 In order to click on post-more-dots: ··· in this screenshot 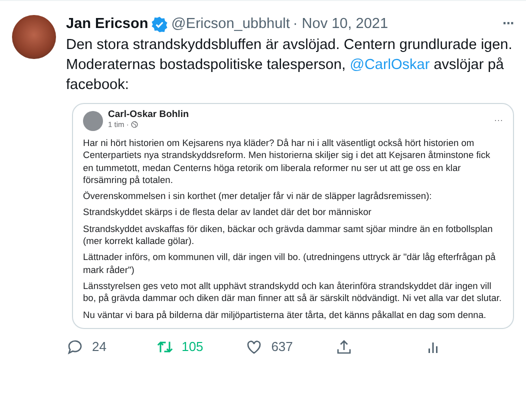, I will do `click(498, 120)`.